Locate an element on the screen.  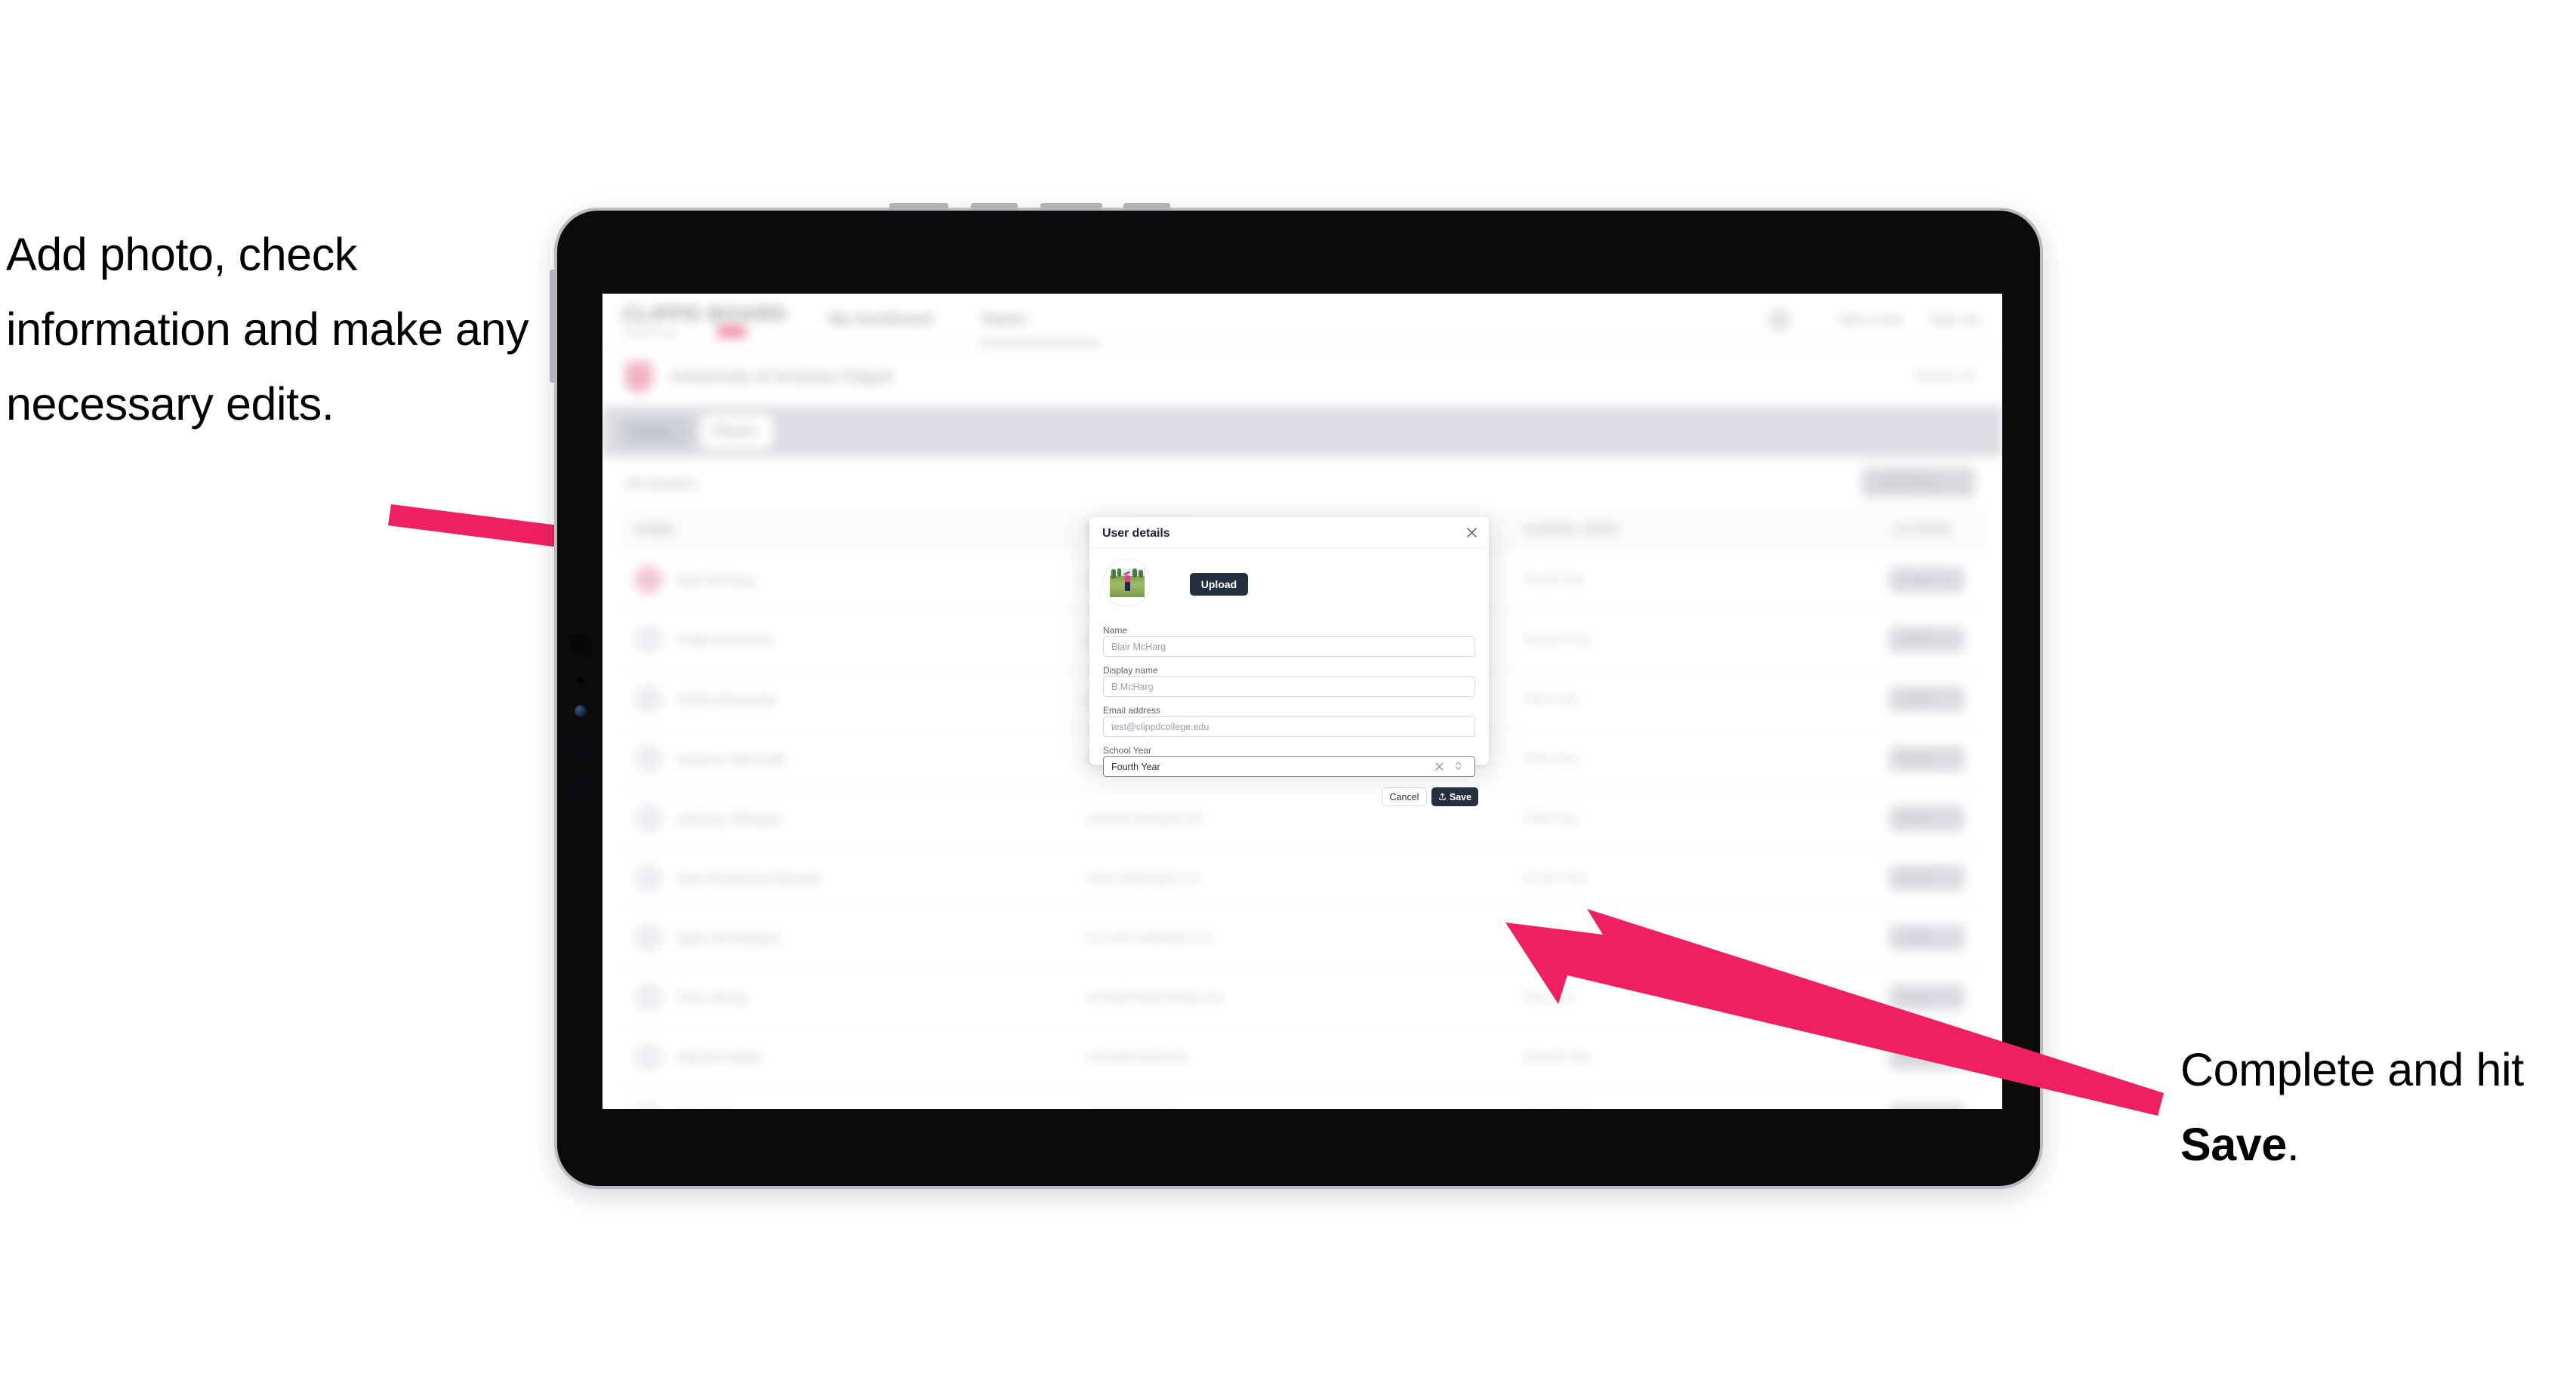
annotation-right-post: . is located at coordinates (2293, 1144).